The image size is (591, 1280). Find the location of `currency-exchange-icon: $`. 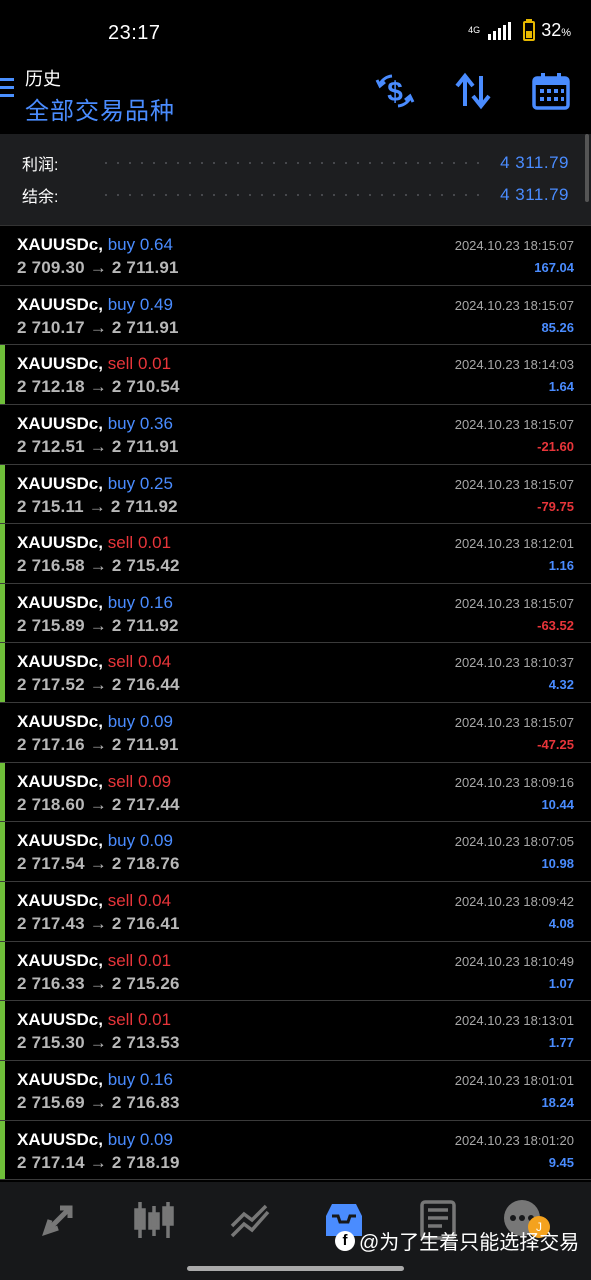

currency-exchange-icon: $ is located at coordinates (395, 91).